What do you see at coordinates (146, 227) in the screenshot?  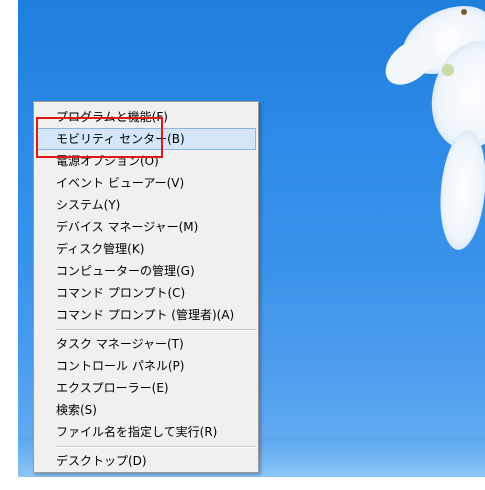 I see `menu-item-device-manager: デバイス マネージャー(M)` at bounding box center [146, 227].